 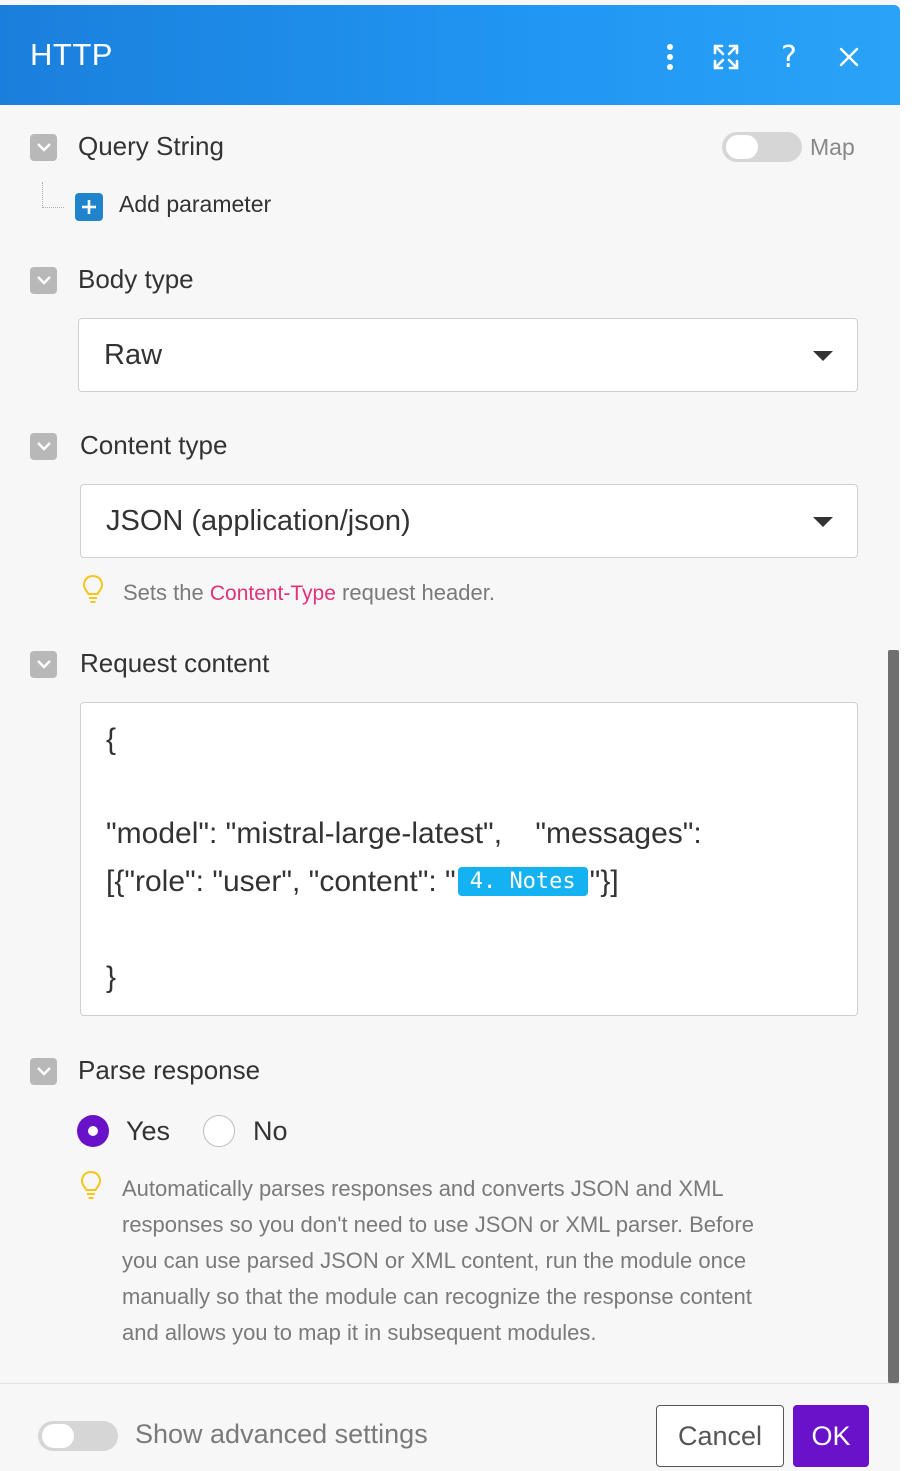 I want to click on help-icon: ?, so click(x=789, y=57).